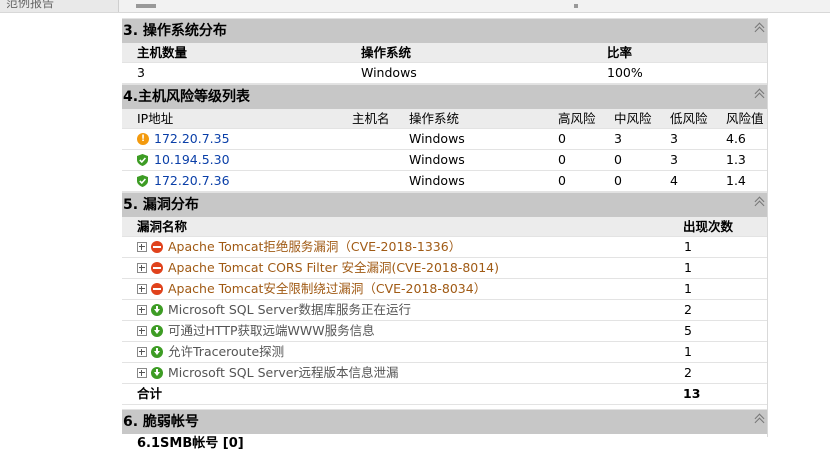 The height and width of the screenshot is (454, 830). Describe the element at coordinates (688, 330) in the screenshot. I see `occurrence-count: 5` at that location.